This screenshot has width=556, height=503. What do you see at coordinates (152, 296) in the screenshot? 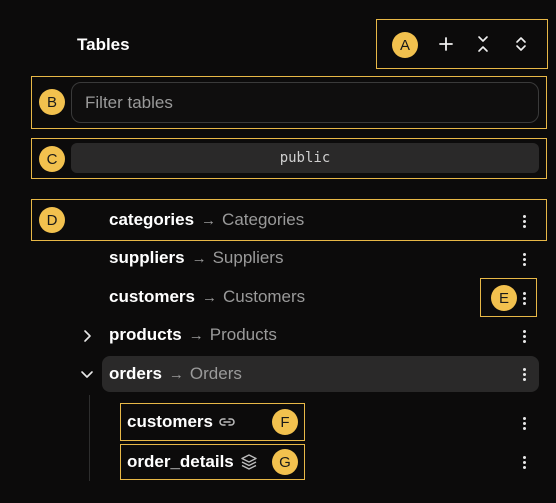
I see `table-name: customers` at bounding box center [152, 296].